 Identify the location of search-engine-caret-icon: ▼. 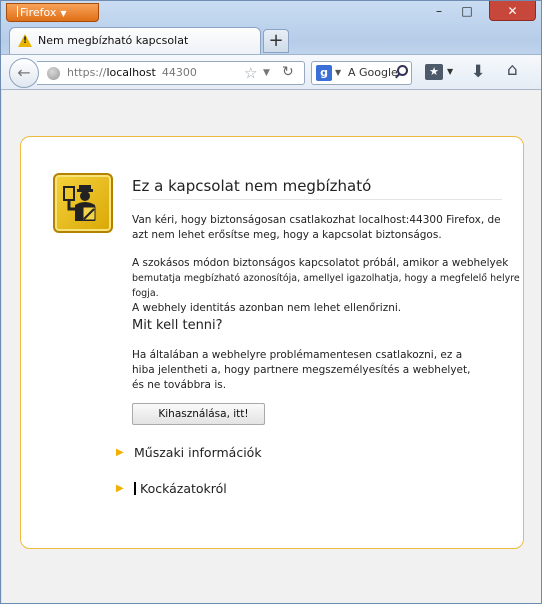
(338, 72).